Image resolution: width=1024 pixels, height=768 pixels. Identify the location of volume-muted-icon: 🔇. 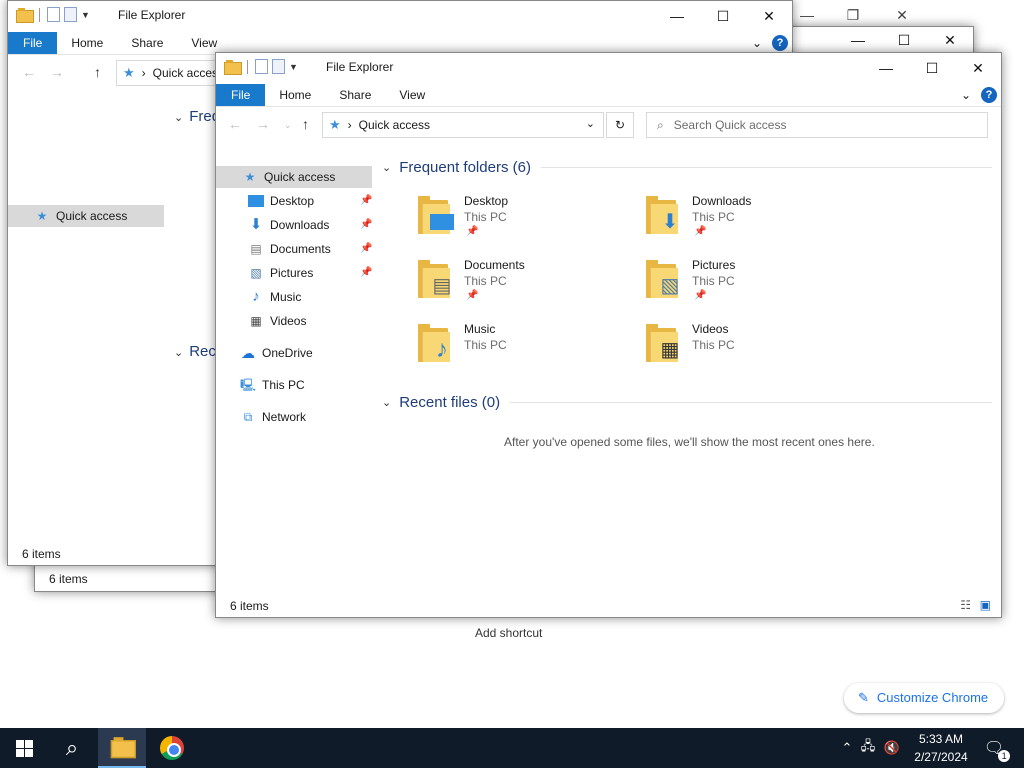
(892, 748).